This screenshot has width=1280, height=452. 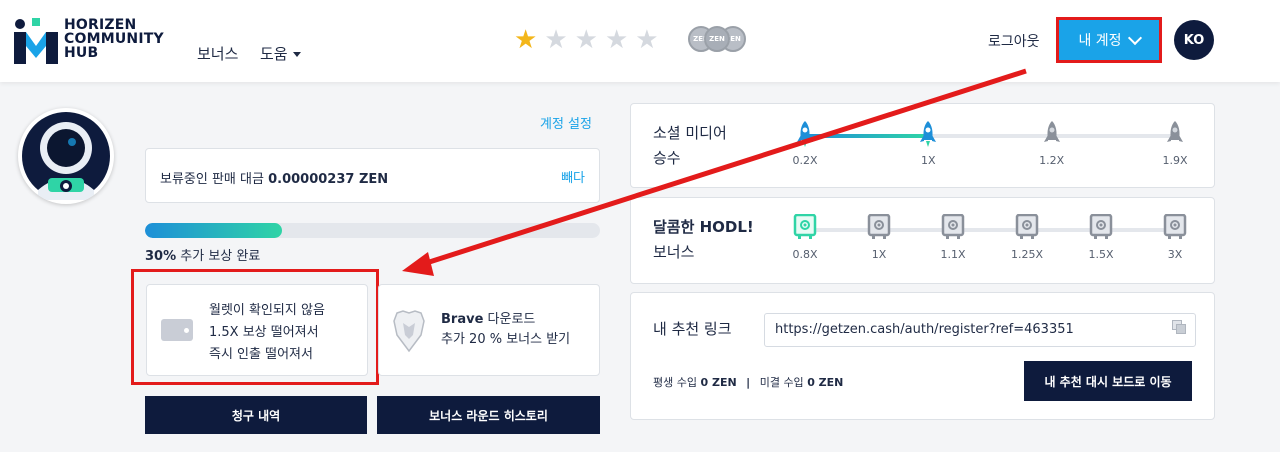 I want to click on hodl-label-bold: 달콤한 HODL!, so click(x=703, y=227).